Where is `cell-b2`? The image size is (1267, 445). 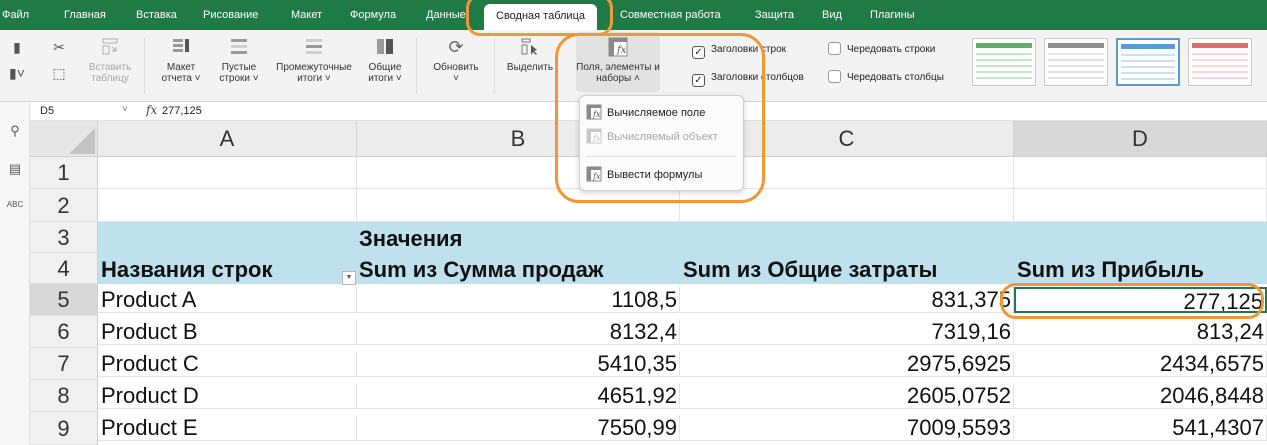
cell-b2 is located at coordinates (518, 205).